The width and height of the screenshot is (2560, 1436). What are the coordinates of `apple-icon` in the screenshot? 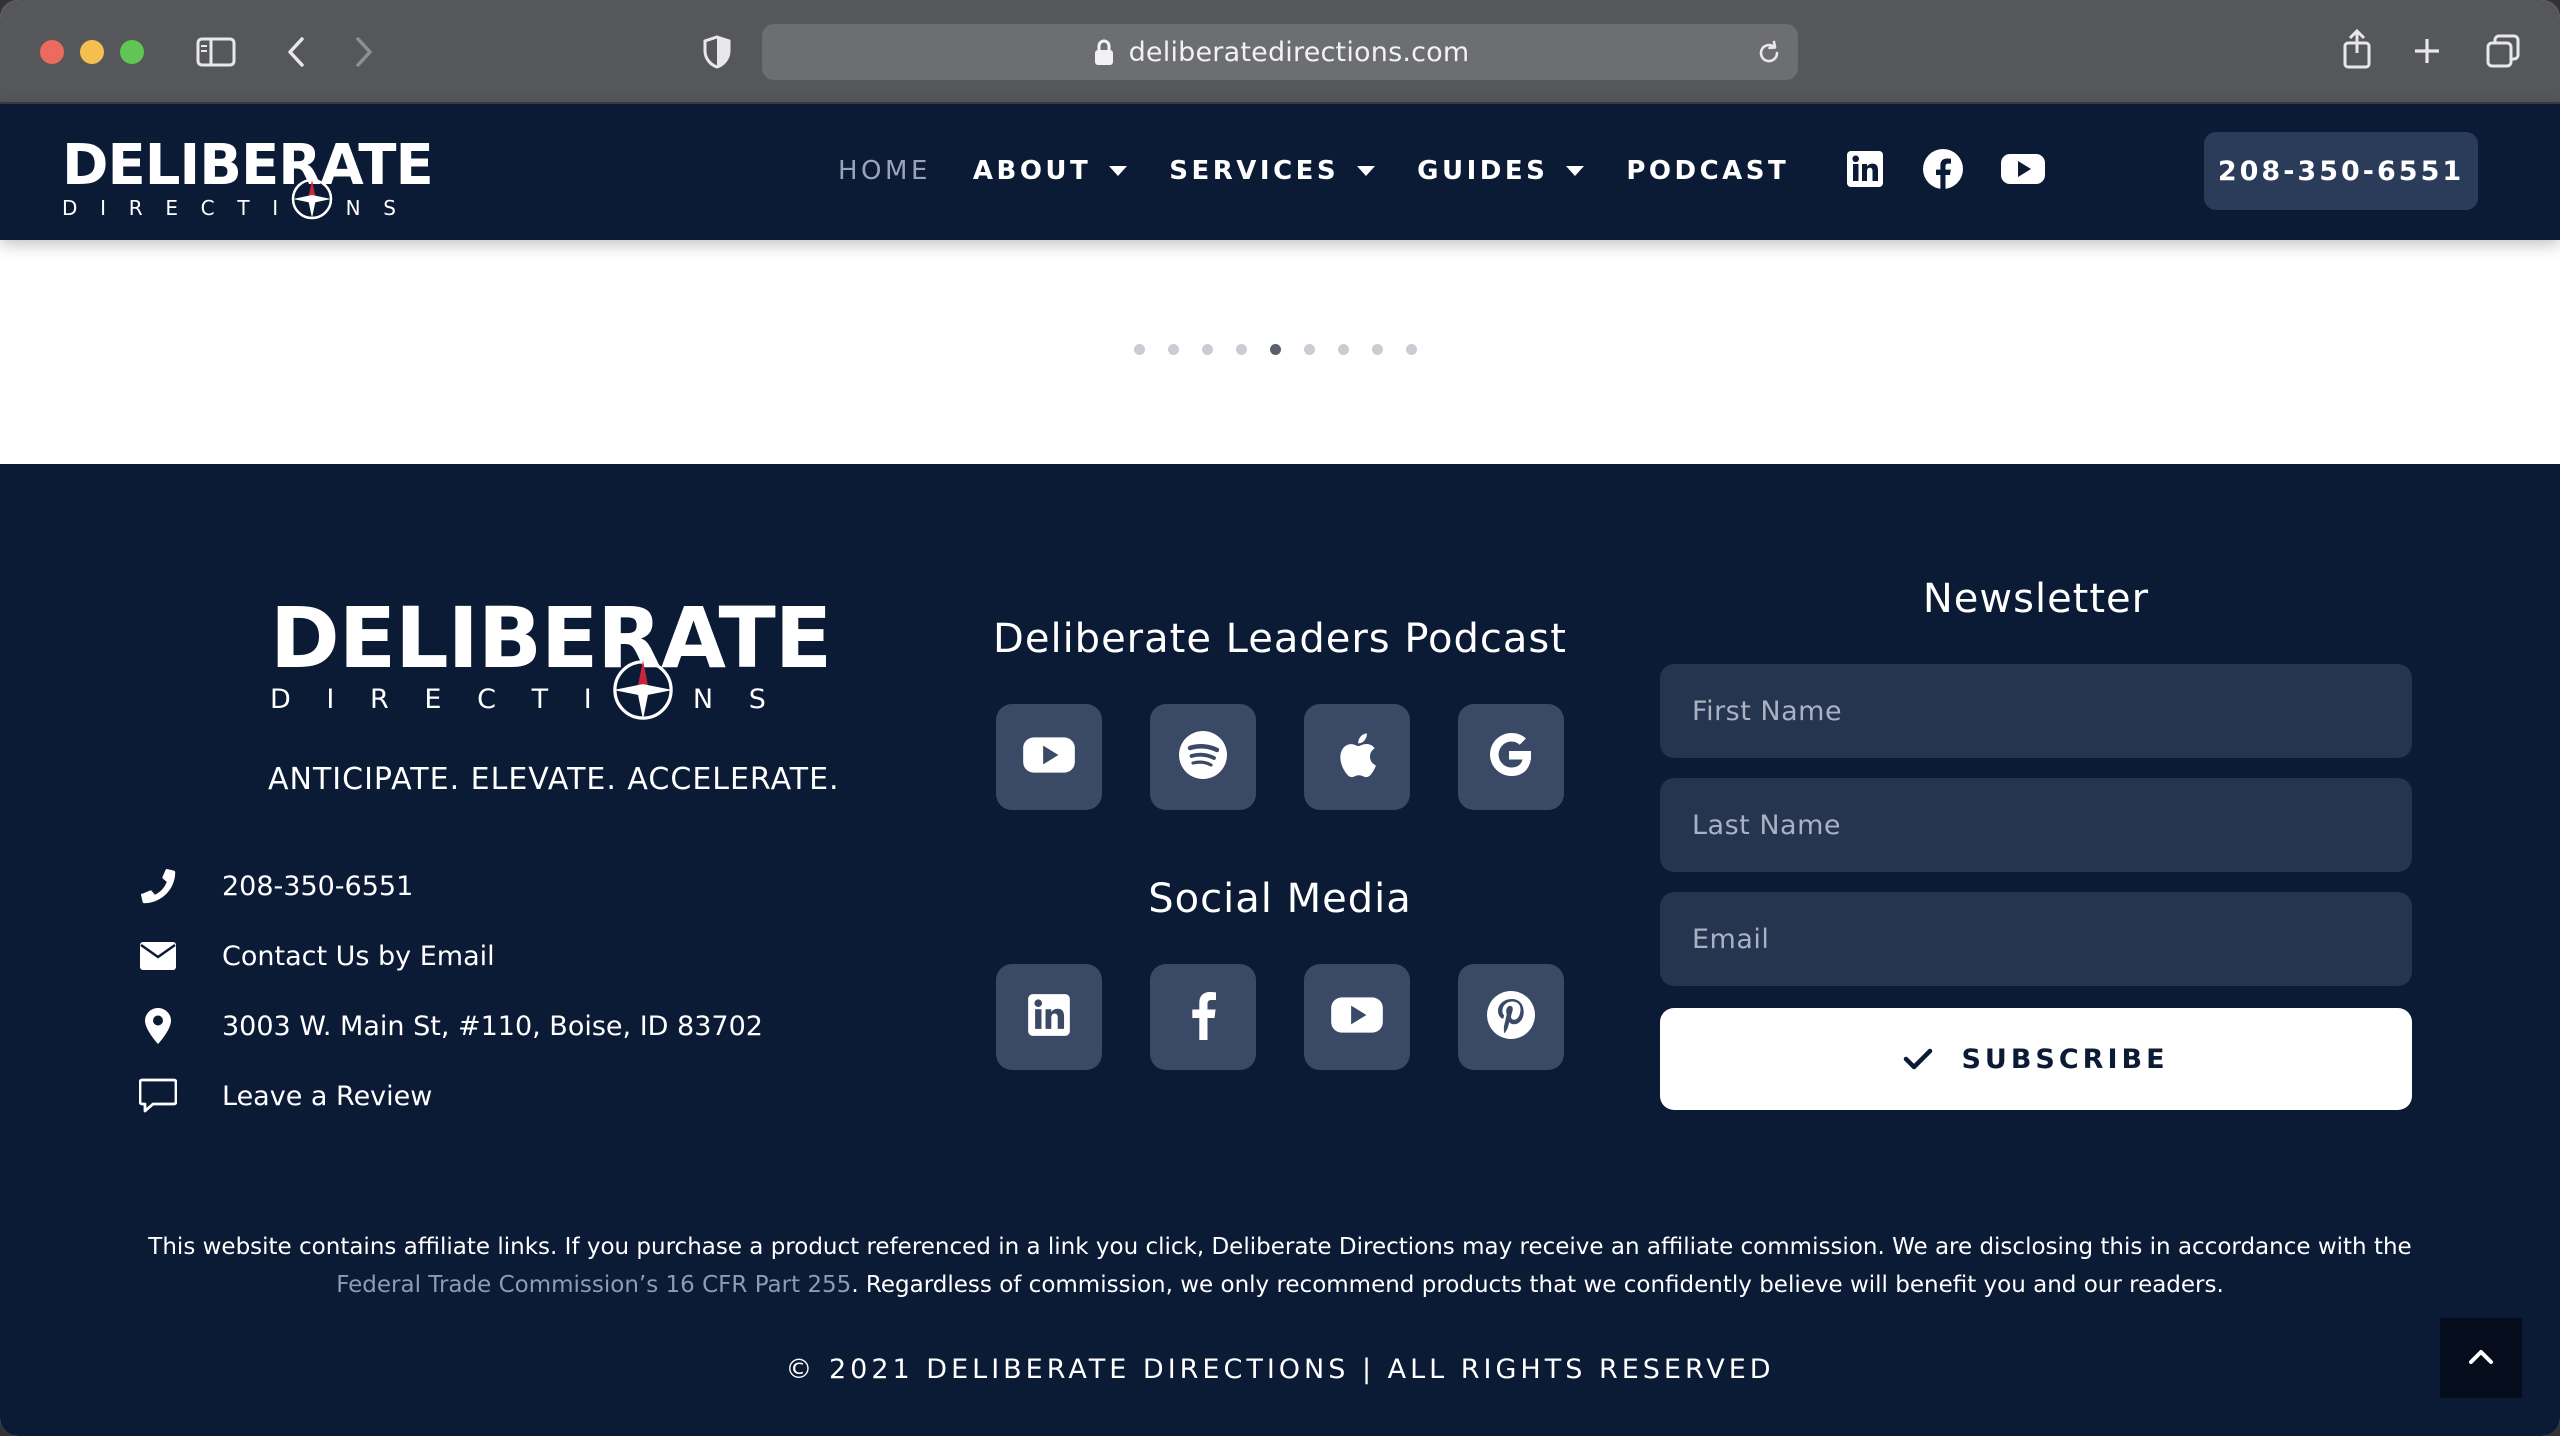 It's located at (1357, 757).